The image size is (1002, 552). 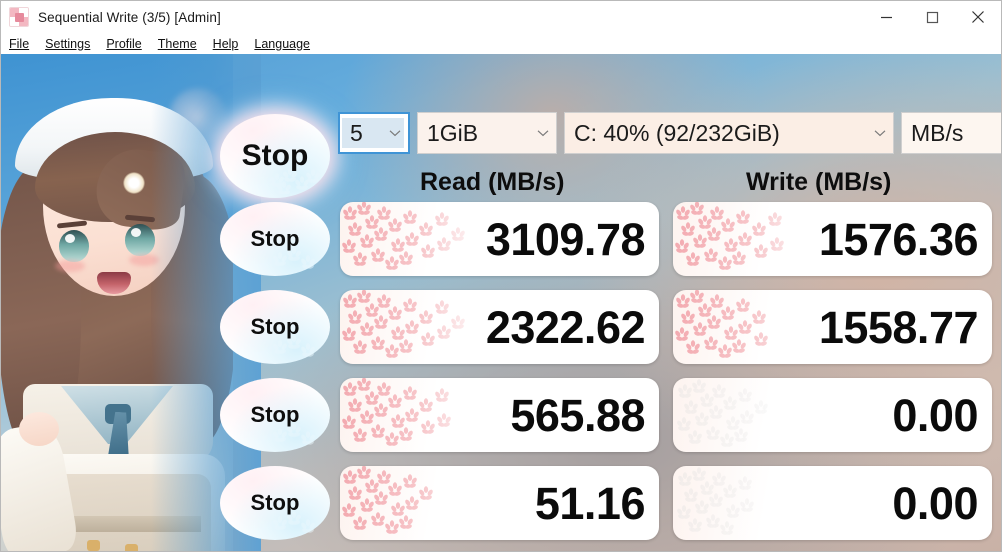 I want to click on close-button, so click(x=978, y=17).